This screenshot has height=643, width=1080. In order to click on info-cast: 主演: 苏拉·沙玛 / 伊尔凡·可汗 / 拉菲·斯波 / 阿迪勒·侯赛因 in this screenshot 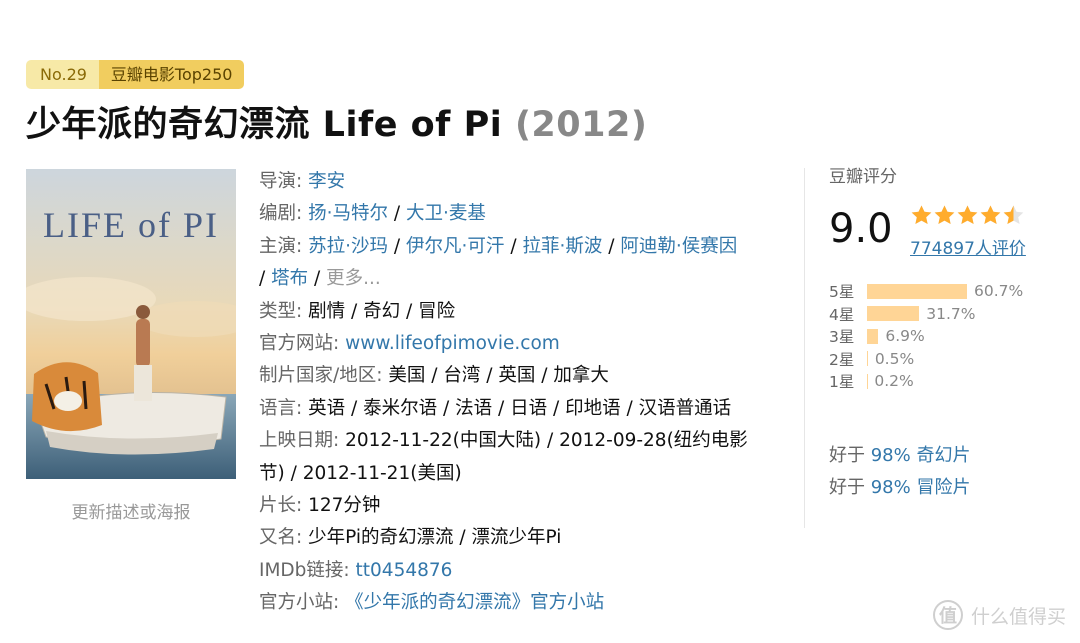, I will do `click(498, 246)`.